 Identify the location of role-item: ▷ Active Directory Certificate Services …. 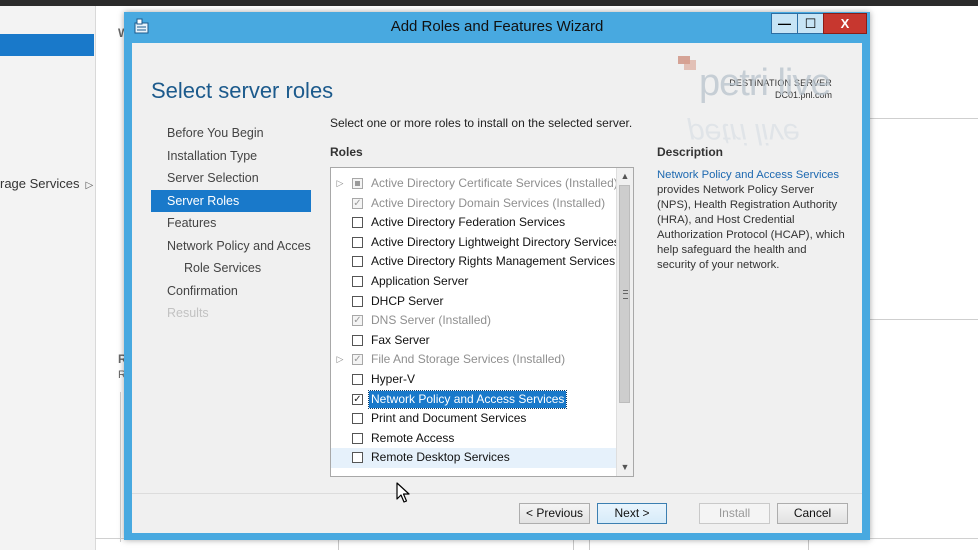
(474, 184).